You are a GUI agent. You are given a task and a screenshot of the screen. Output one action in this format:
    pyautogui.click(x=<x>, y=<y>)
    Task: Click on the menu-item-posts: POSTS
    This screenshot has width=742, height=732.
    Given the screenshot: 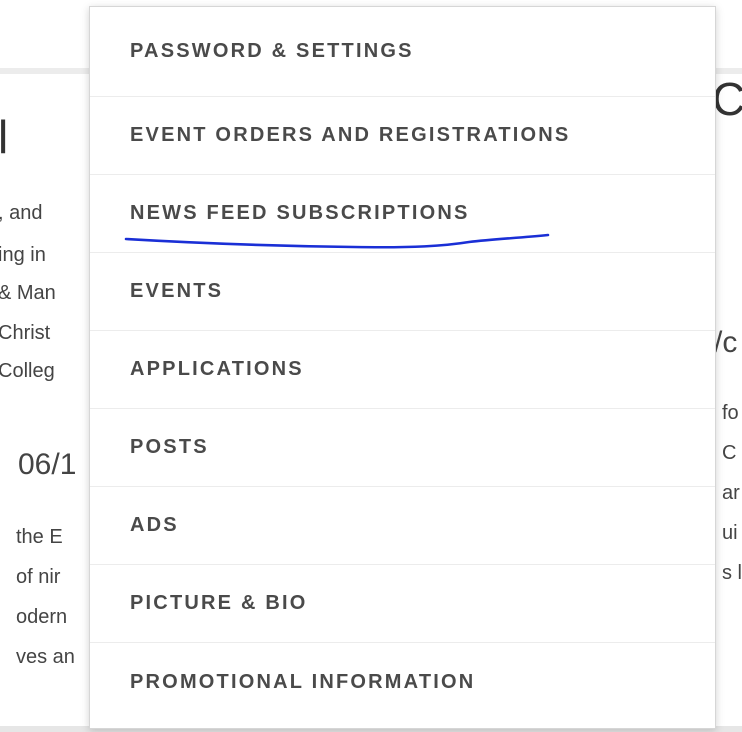 What is the action you would take?
    pyautogui.click(x=402, y=448)
    